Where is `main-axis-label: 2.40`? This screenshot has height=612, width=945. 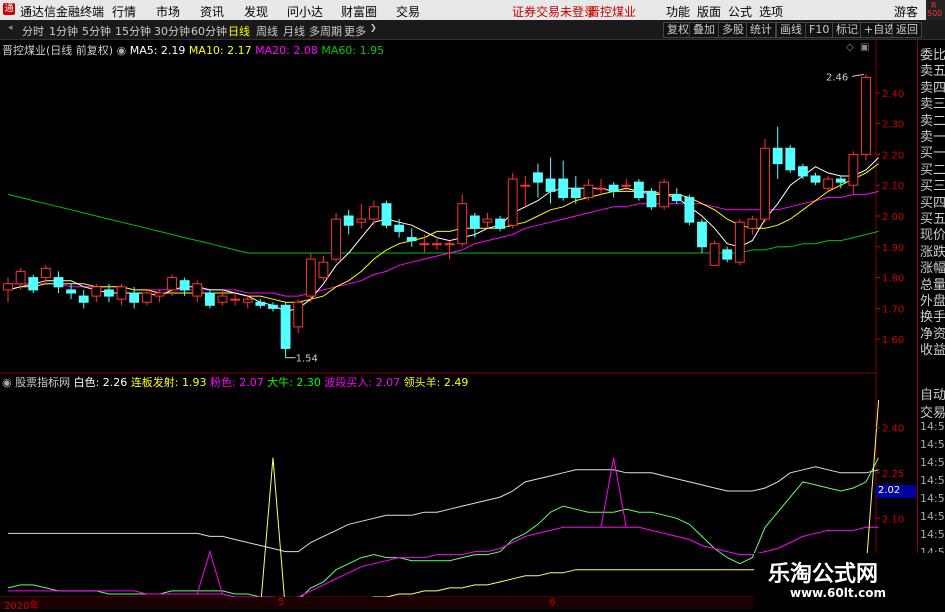 main-axis-label: 2.40 is located at coordinates (893, 94).